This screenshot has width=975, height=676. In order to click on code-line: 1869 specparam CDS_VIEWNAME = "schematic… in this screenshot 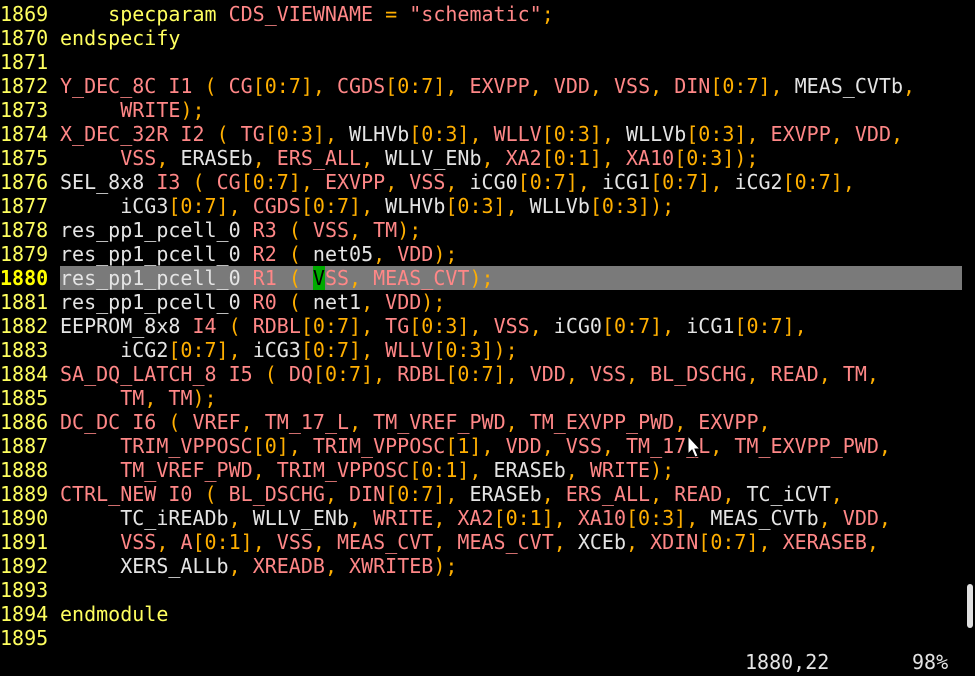, I will do `click(481, 14)`.